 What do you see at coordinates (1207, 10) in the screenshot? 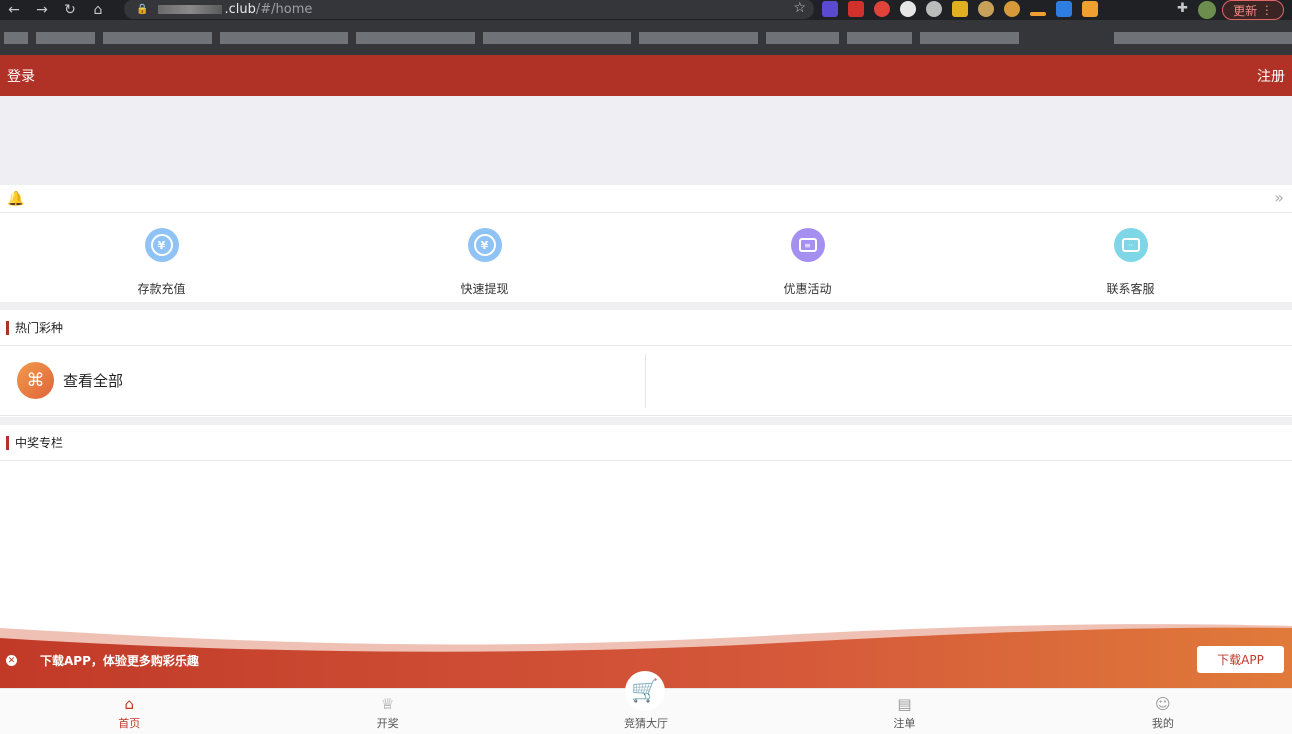
I see `profile-avatar` at bounding box center [1207, 10].